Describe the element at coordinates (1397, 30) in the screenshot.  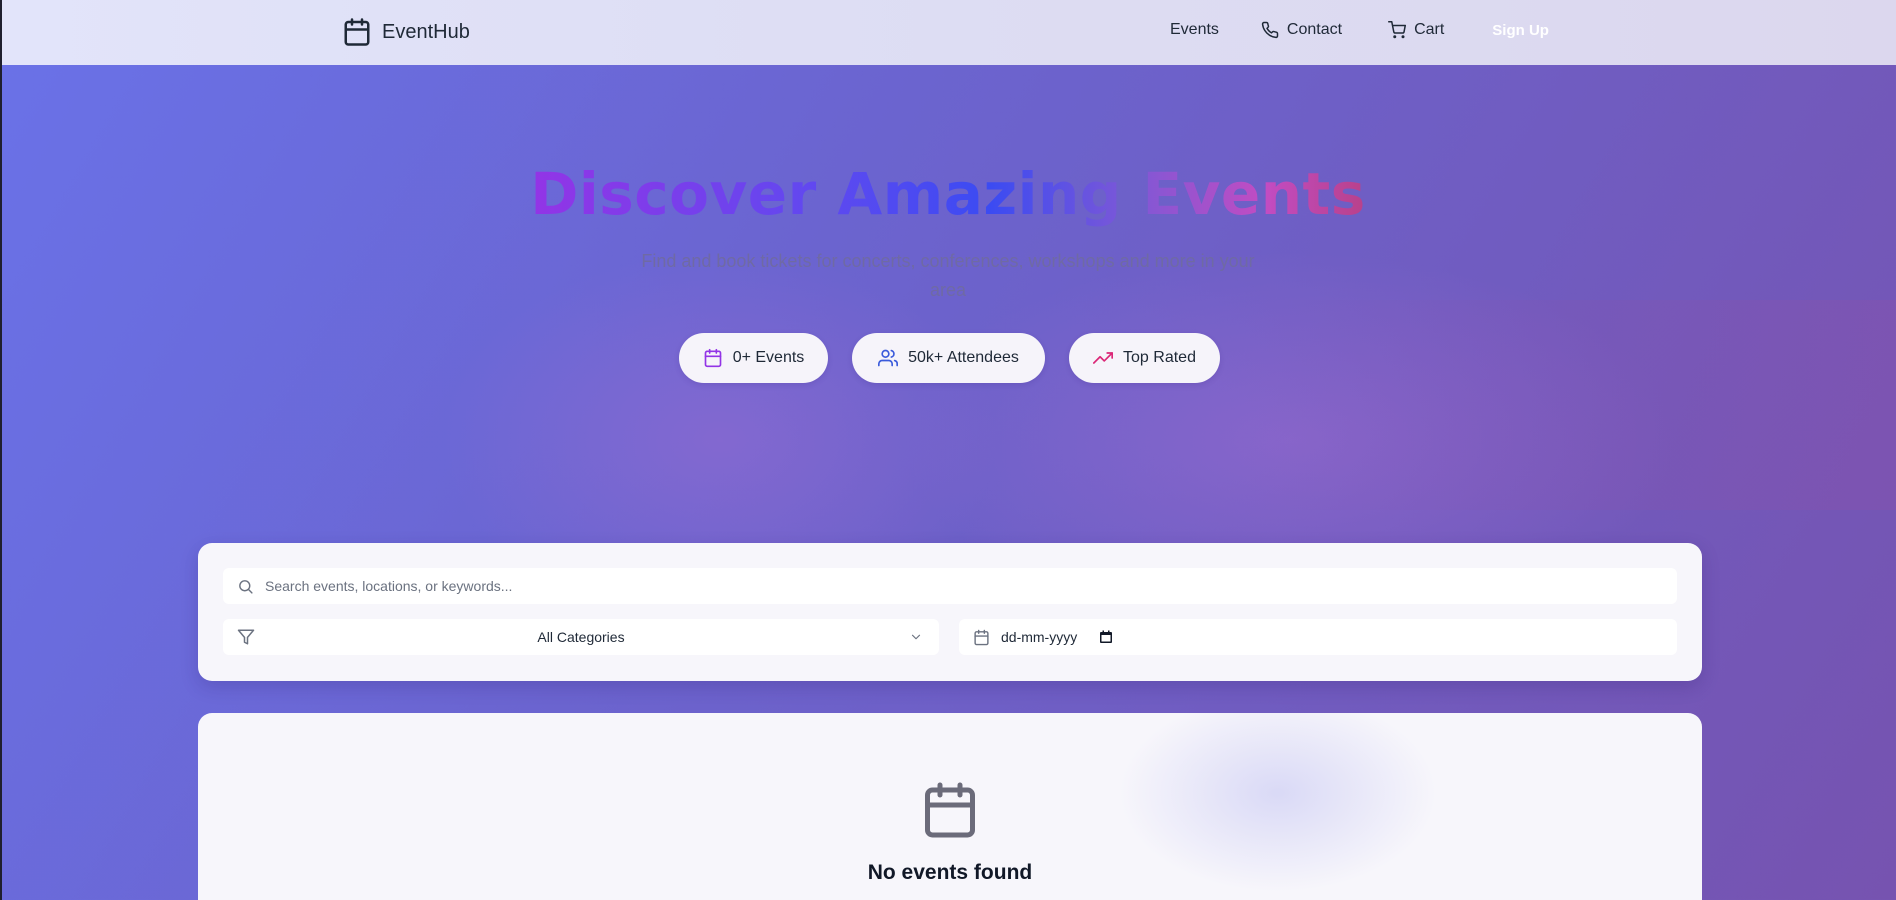
I see `cart-icon` at that location.